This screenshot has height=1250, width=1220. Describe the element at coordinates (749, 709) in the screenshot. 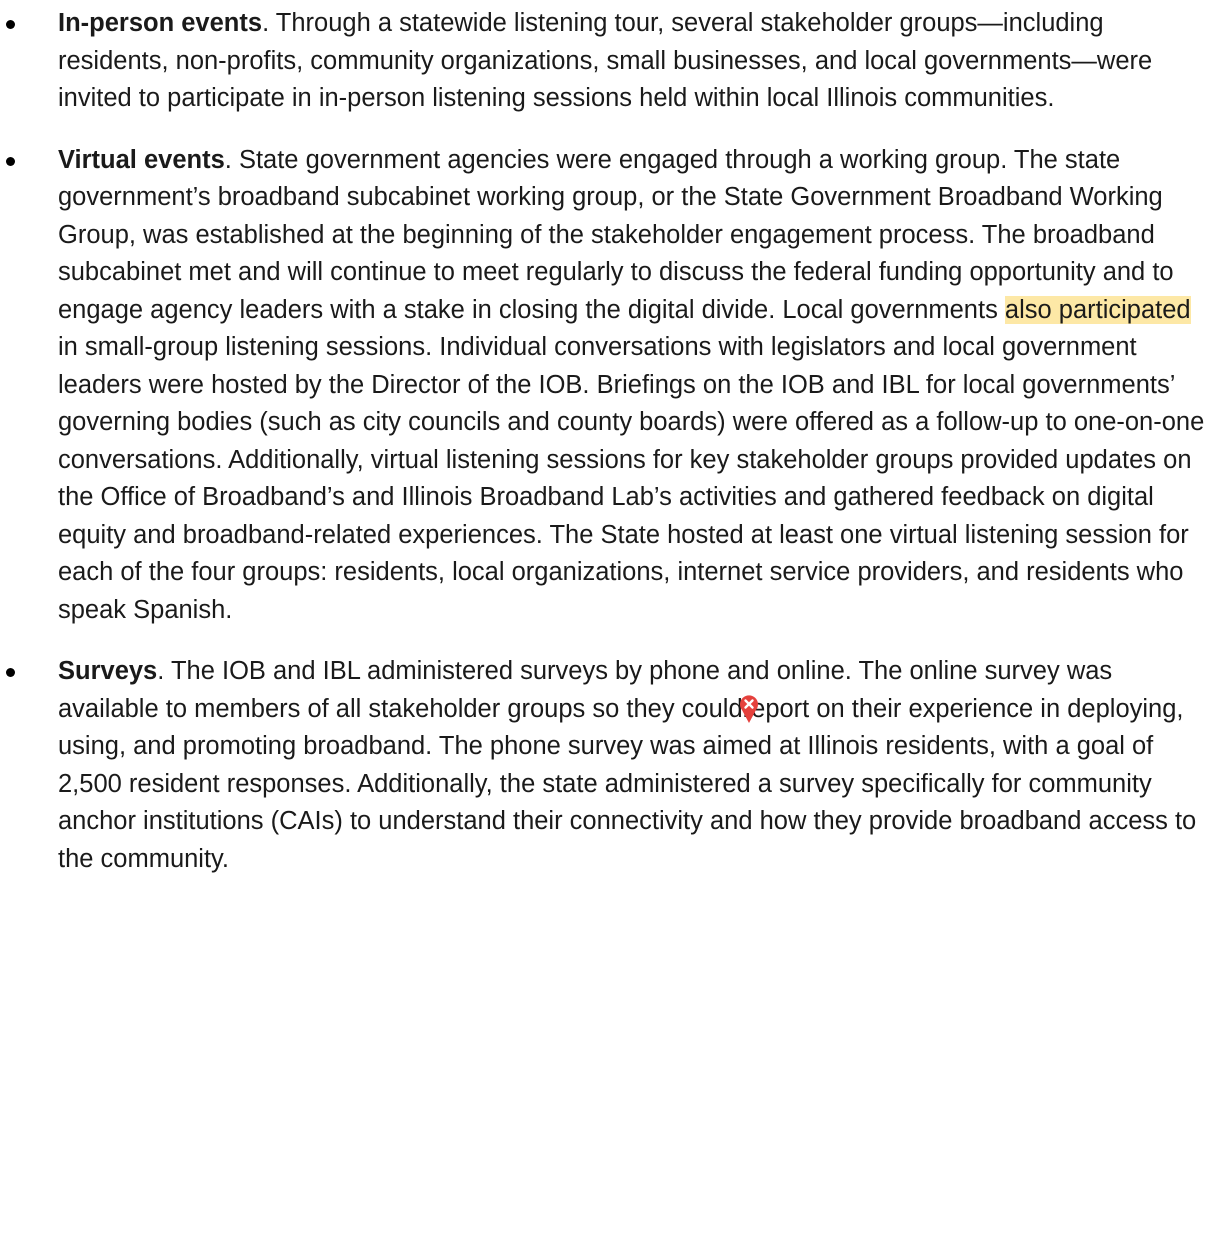

I see `comment-pin-icon` at that location.